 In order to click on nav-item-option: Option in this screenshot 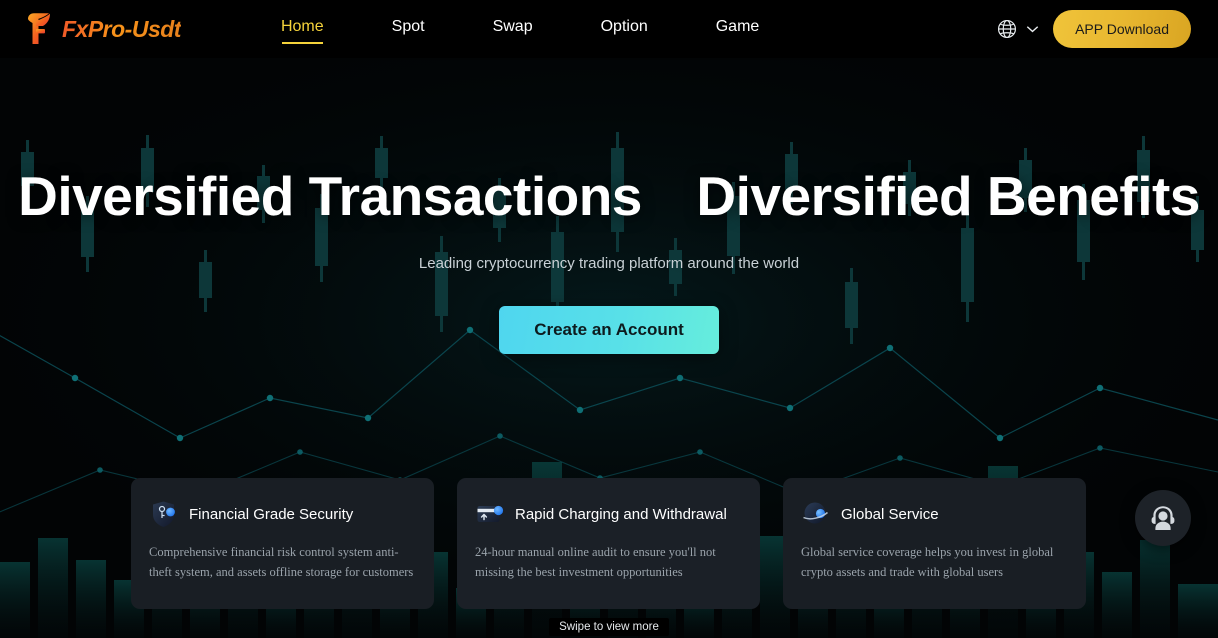, I will do `click(624, 29)`.